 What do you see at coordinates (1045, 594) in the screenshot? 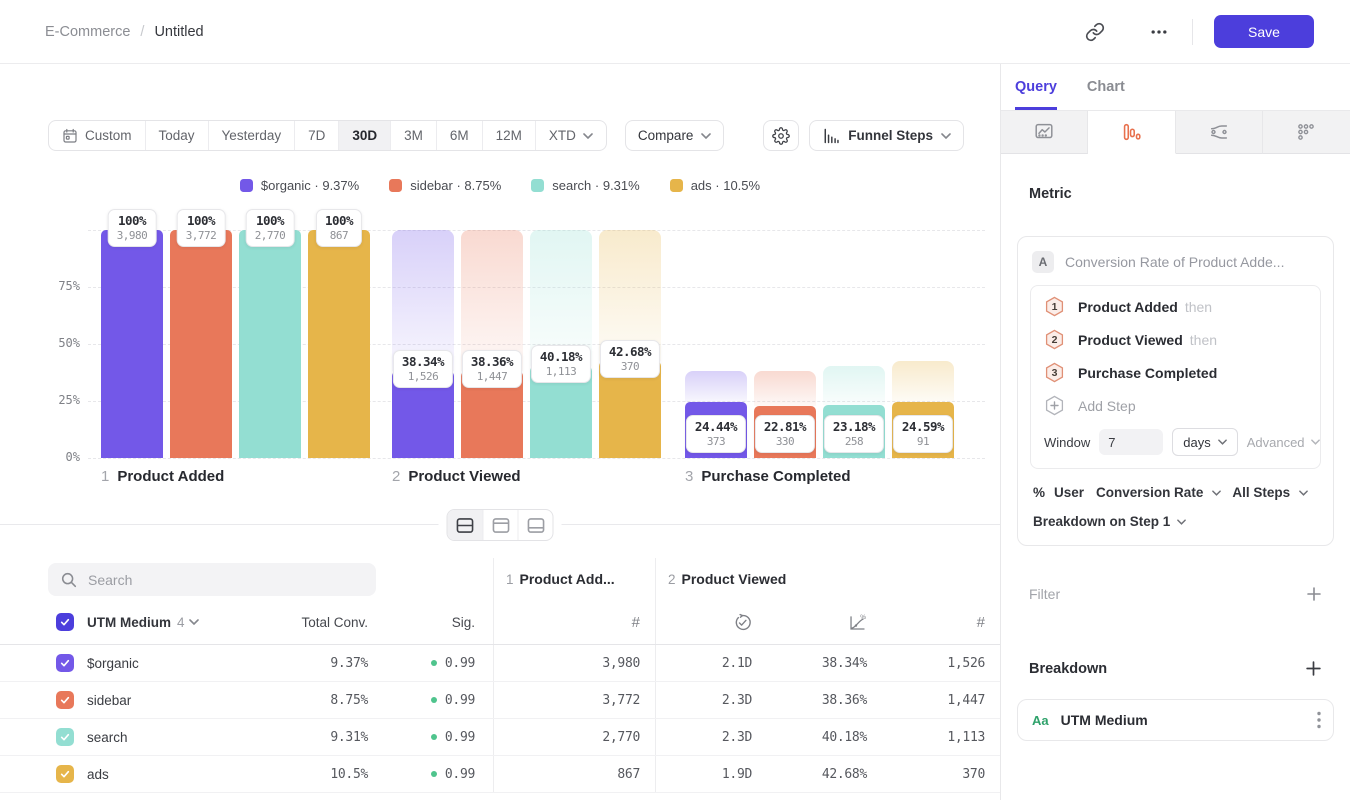
I see `filter-heading: Filter` at bounding box center [1045, 594].